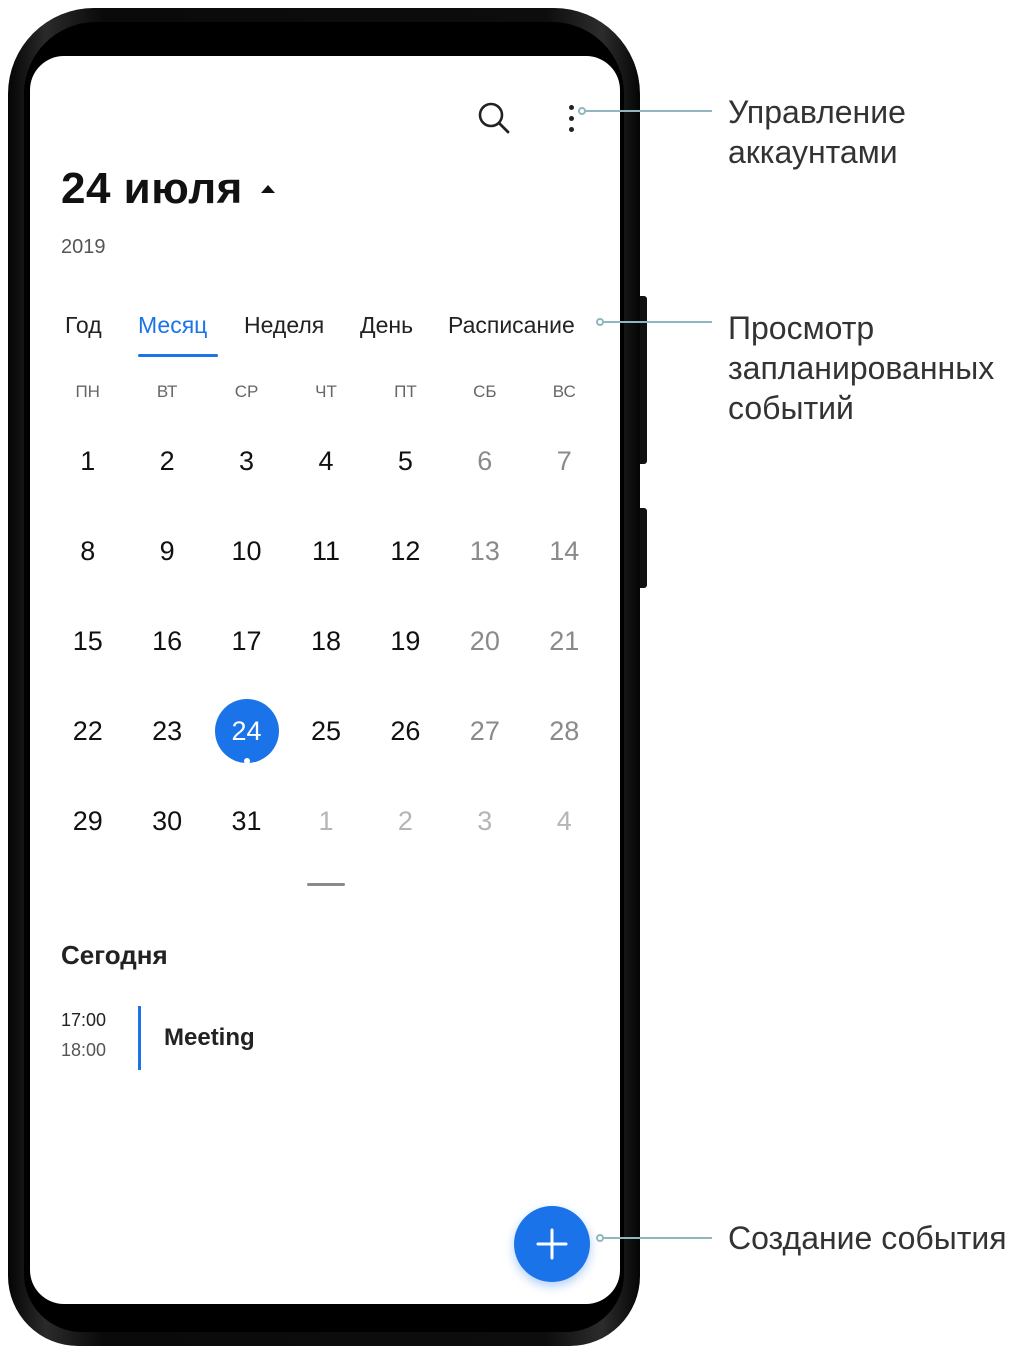  I want to click on day-number: 7, so click(564, 460).